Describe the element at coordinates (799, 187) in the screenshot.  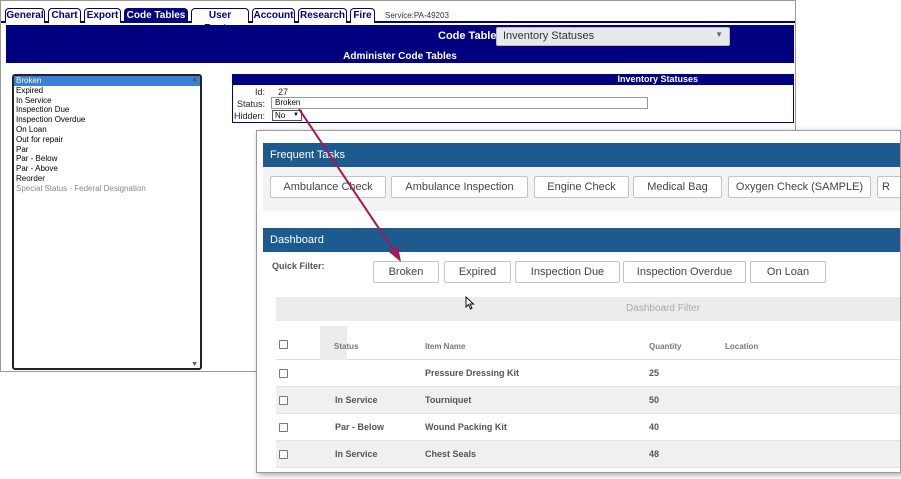
I see `task-oxygen-check-button: Oxygen Check (SAMPLE)` at that location.